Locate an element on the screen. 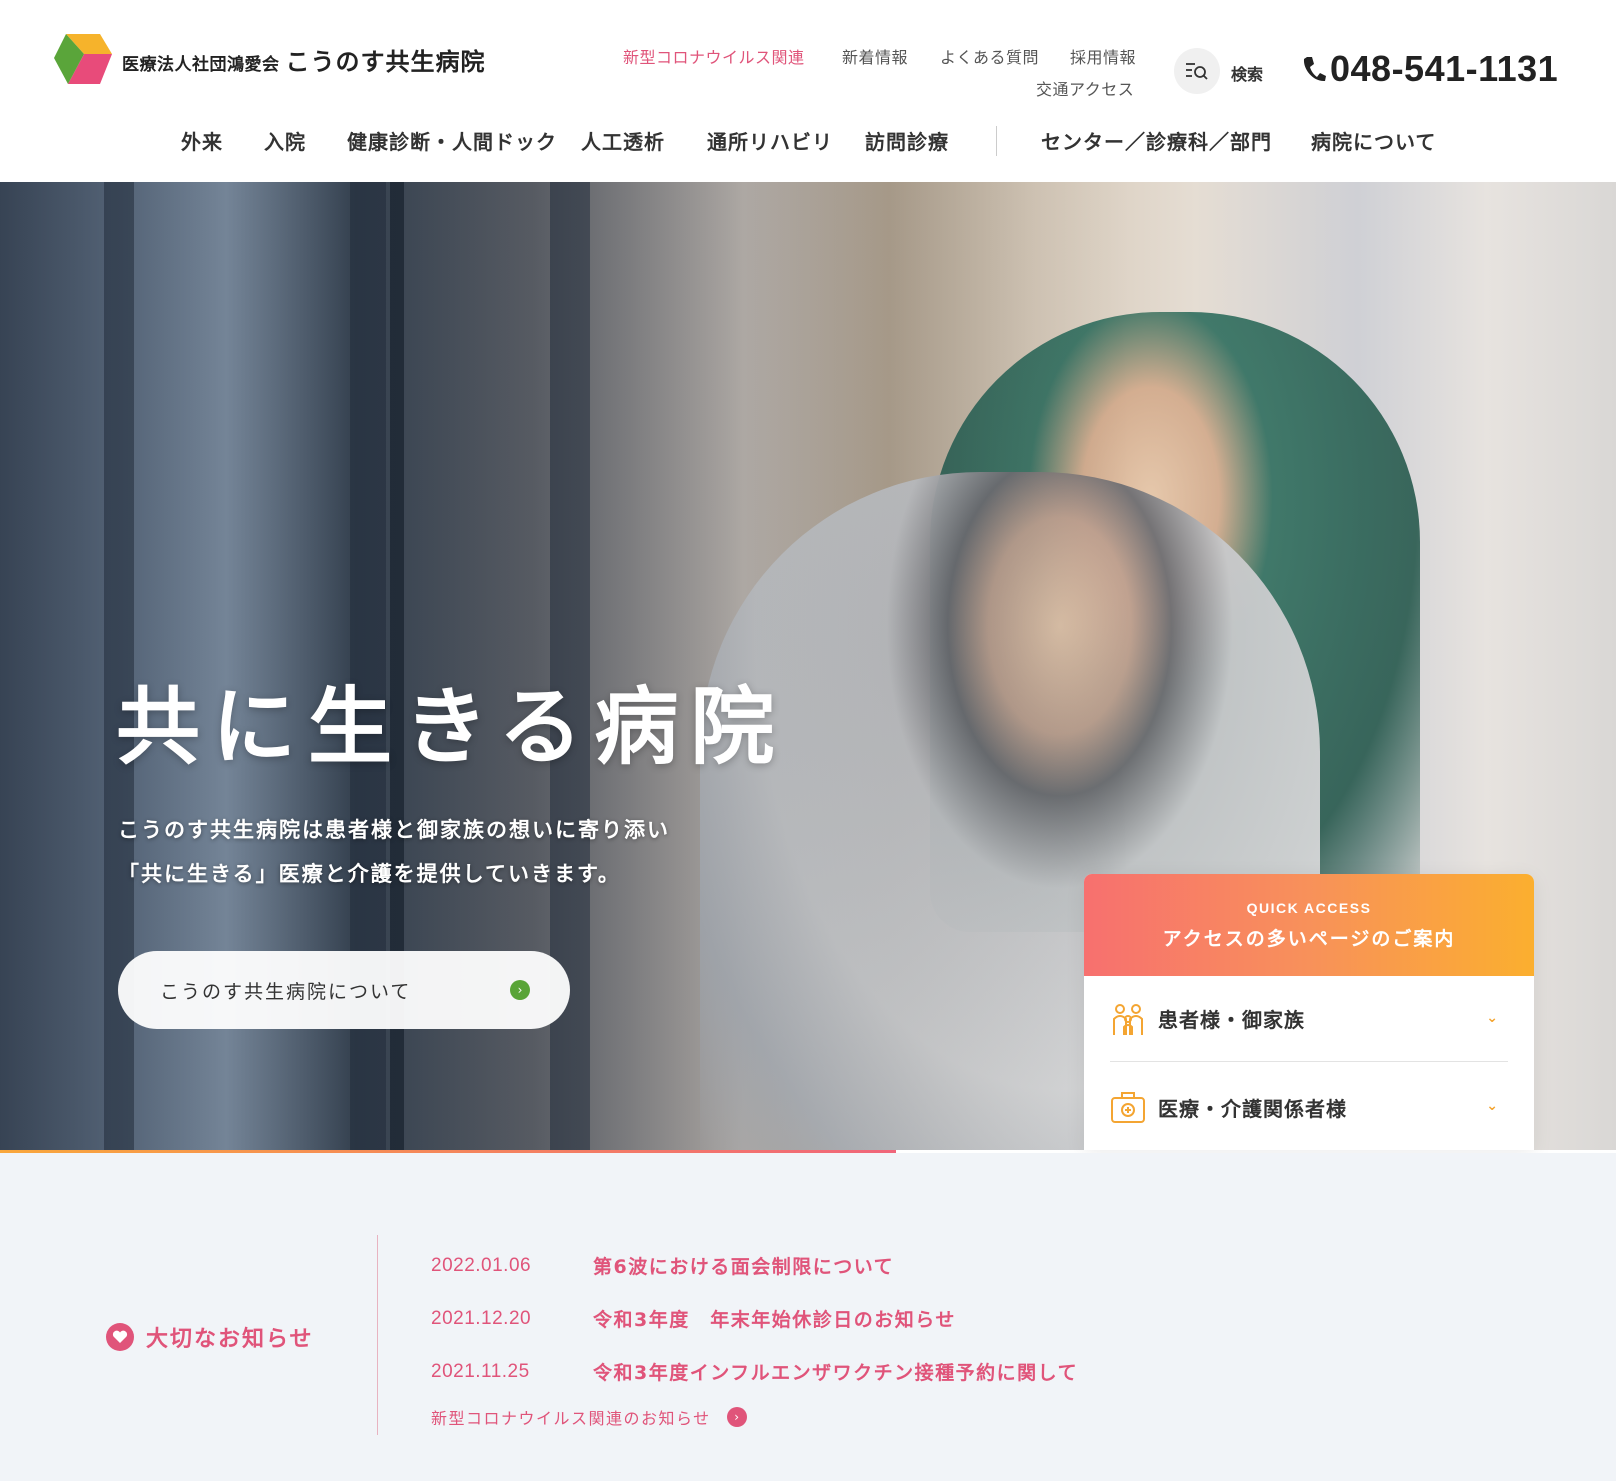 The image size is (1616, 1481). notice-date: 2022.01.06 is located at coordinates (481, 1265).